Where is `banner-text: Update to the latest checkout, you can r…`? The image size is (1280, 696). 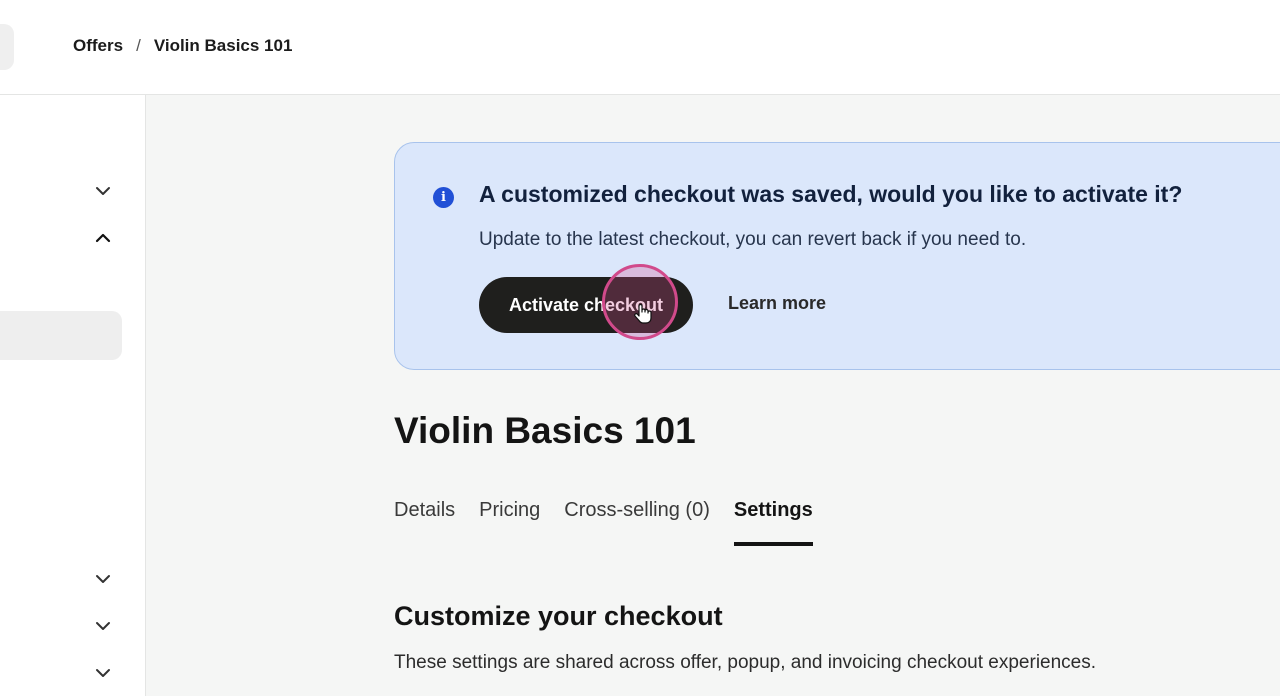 banner-text: Update to the latest checkout, you can r… is located at coordinates (753, 239).